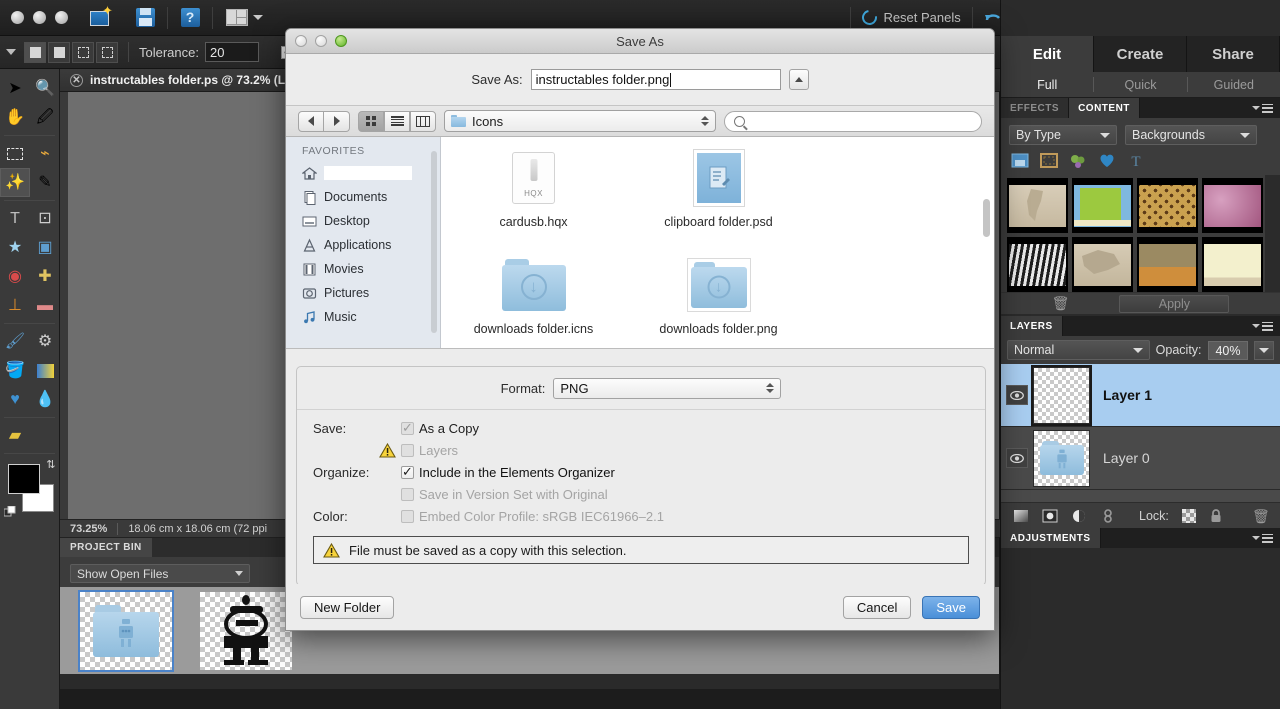 The image size is (1280, 709). Describe the element at coordinates (1136, 161) in the screenshot. I see `text-icon: T` at that location.